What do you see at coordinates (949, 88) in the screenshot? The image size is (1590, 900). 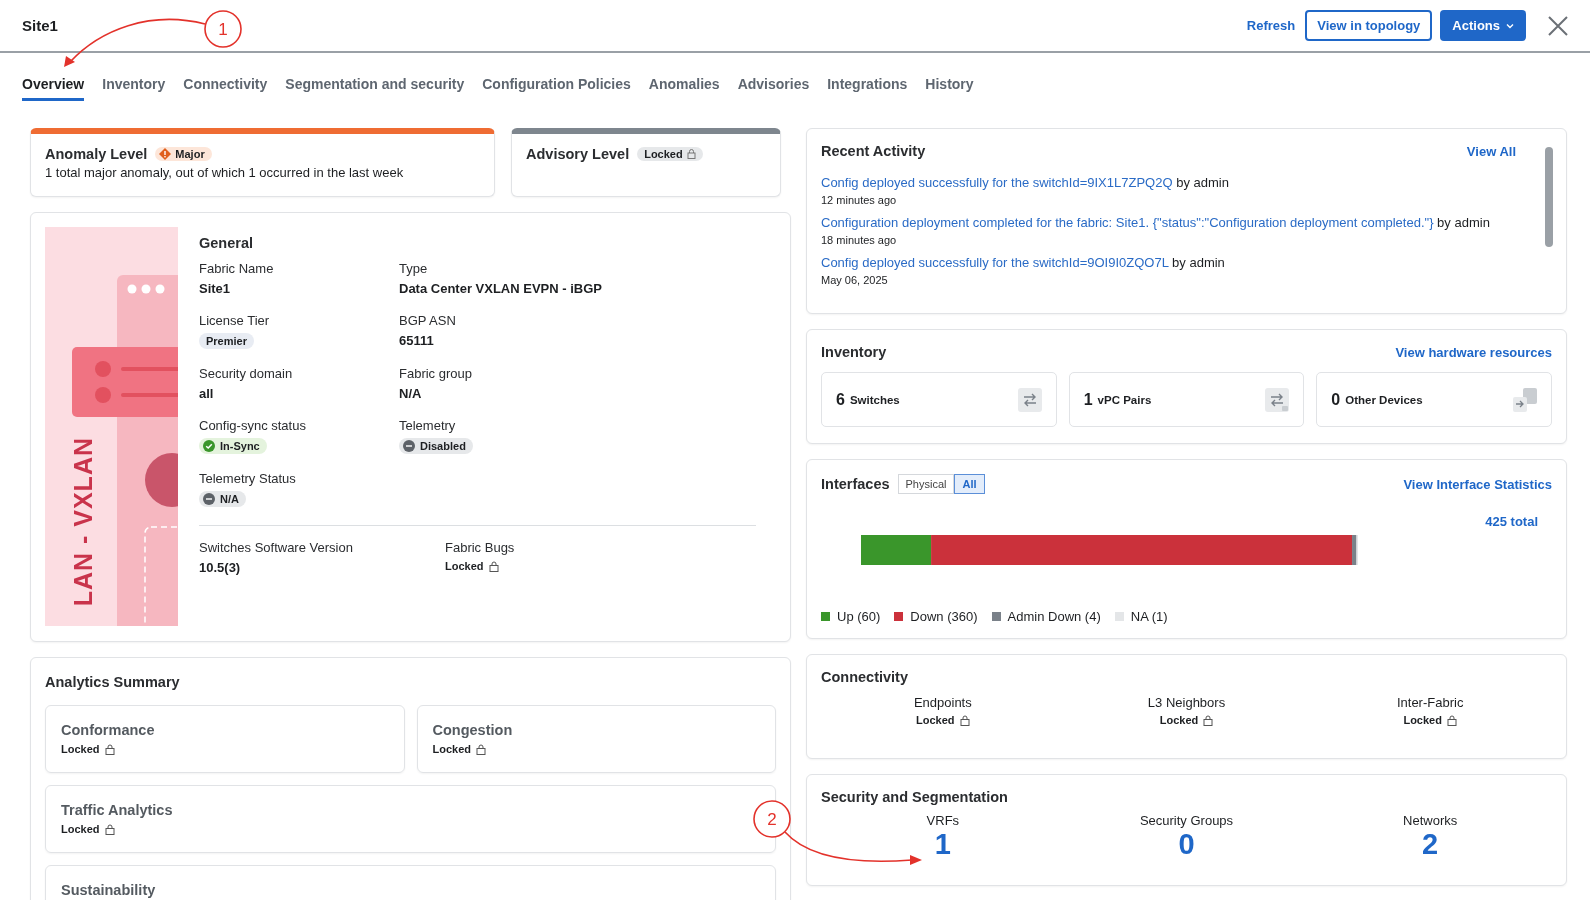 I see `tab: History` at bounding box center [949, 88].